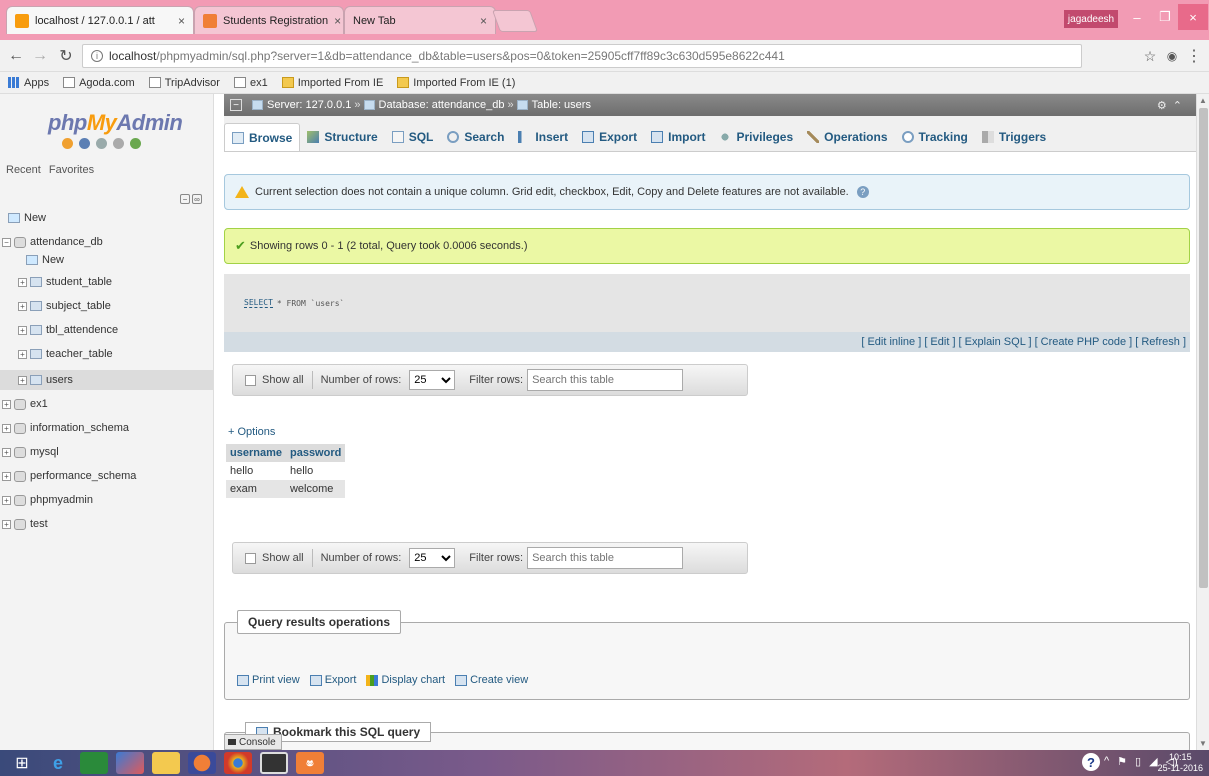  What do you see at coordinates (456, 83) in the screenshot?
I see `bookmark-folder-imported-1: Imported From IE (1)` at bounding box center [456, 83].